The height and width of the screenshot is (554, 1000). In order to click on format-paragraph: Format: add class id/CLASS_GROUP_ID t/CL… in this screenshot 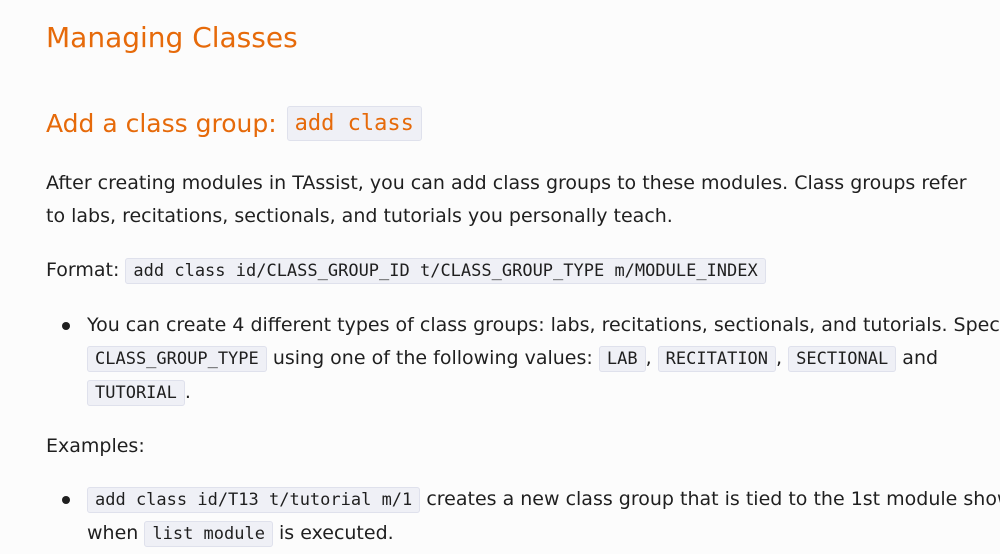, I will do `click(516, 271)`.